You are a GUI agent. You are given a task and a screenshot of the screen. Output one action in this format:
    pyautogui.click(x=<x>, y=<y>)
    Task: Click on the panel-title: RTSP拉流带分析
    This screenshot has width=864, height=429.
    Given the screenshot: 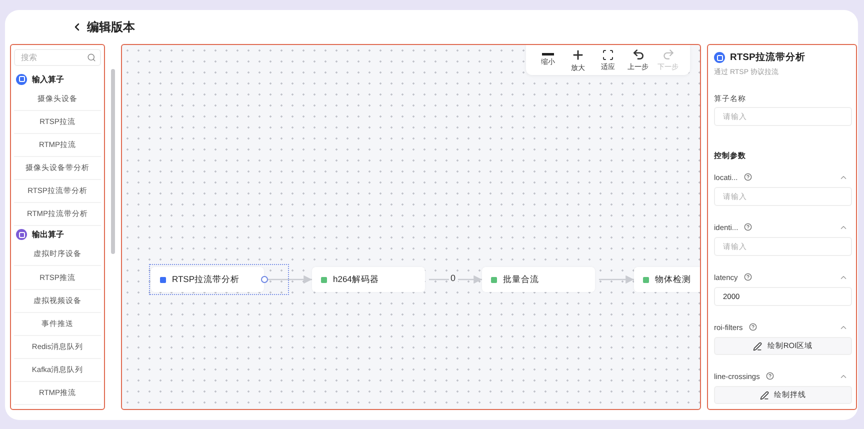 What is the action you would take?
    pyautogui.click(x=768, y=57)
    